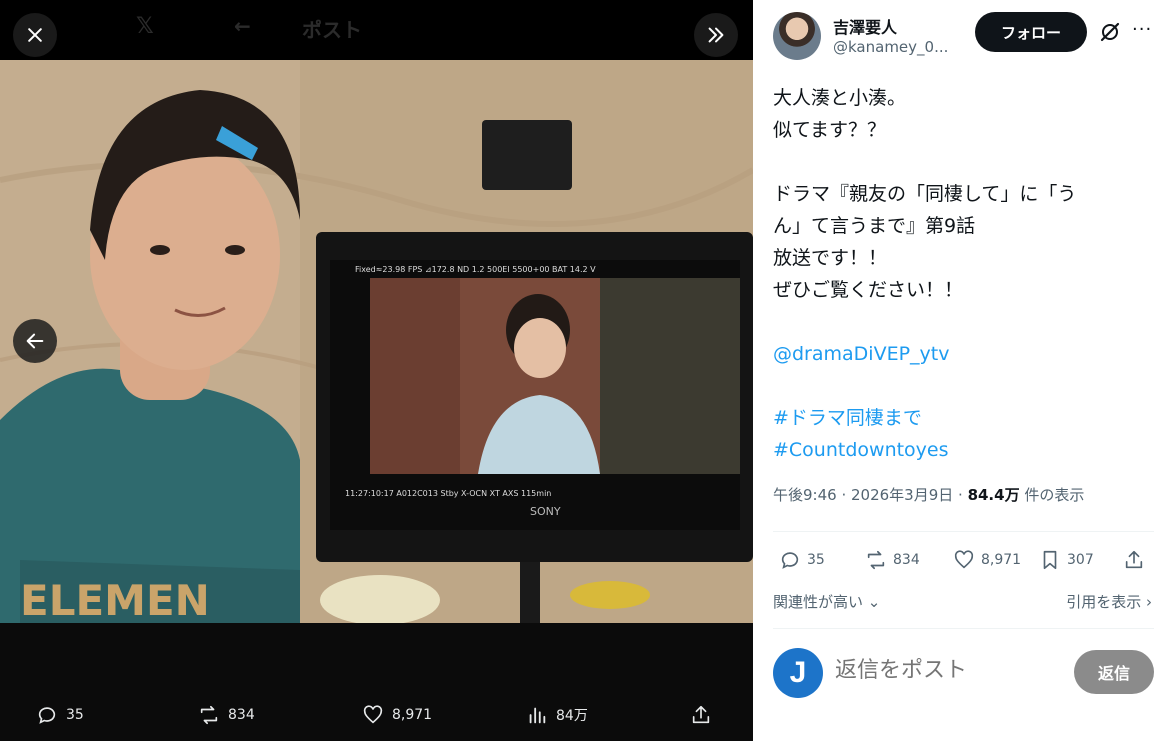 The height and width of the screenshot is (741, 1174). Describe the element at coordinates (993, 495) in the screenshot. I see `view-count: 84.4万` at that location.